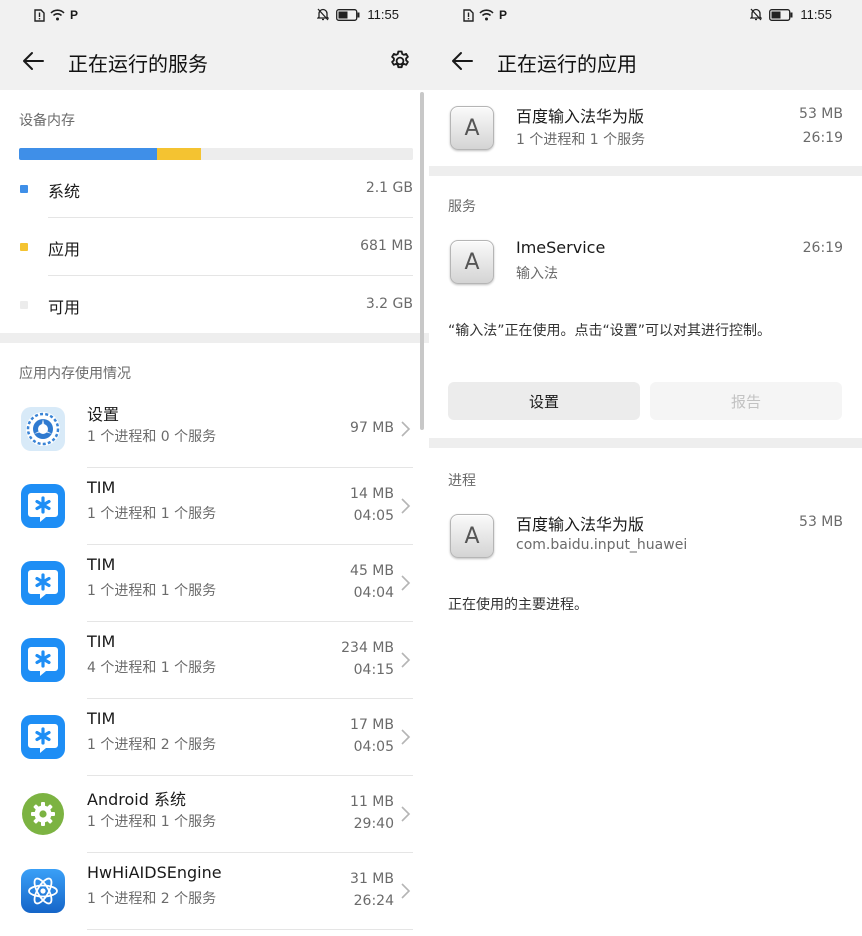  What do you see at coordinates (537, 274) in the screenshot?
I see `service-subtitle: 输入法` at bounding box center [537, 274].